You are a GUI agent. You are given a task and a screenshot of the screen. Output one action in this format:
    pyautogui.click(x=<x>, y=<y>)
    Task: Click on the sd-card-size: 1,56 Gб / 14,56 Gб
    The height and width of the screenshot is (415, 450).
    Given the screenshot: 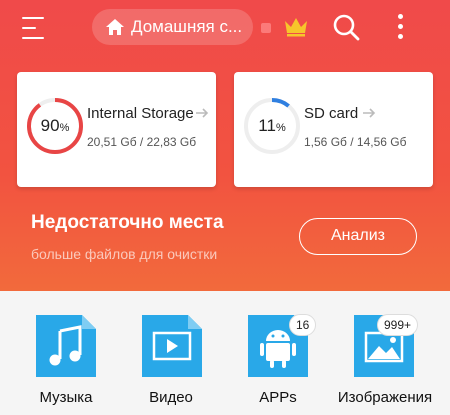 What is the action you would take?
    pyautogui.click(x=355, y=142)
    